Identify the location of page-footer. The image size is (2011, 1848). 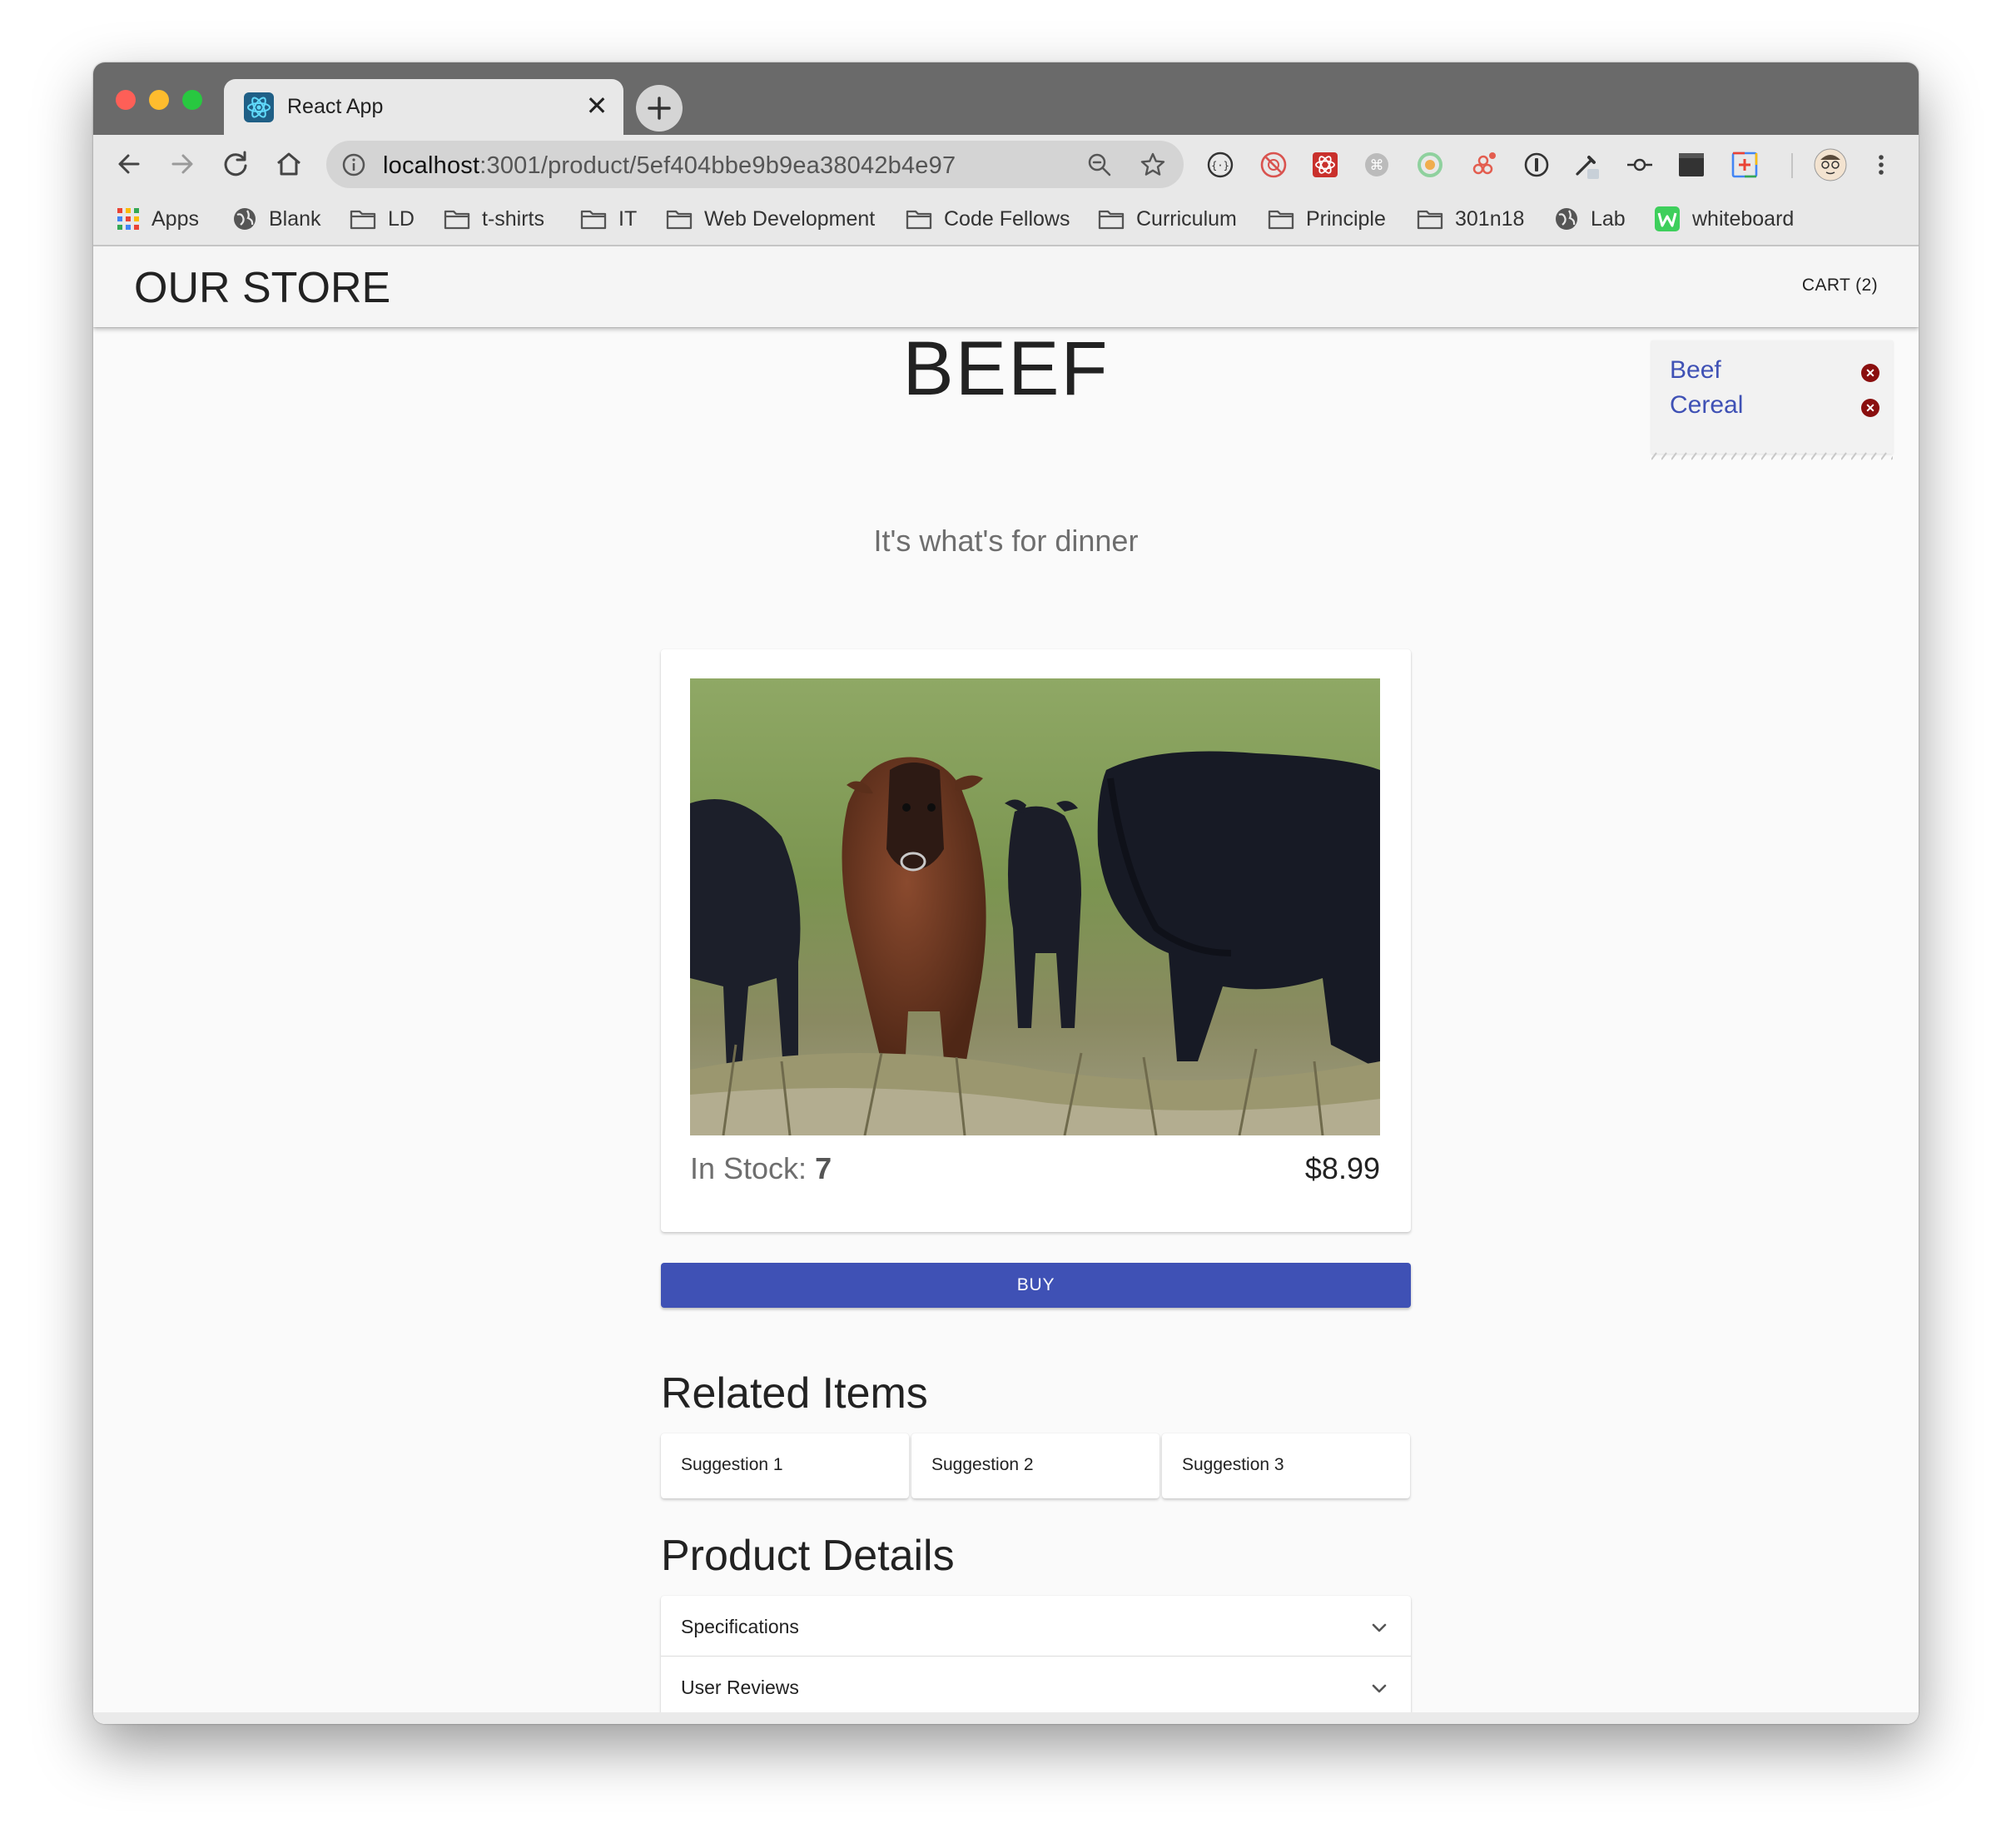
(1006, 1718).